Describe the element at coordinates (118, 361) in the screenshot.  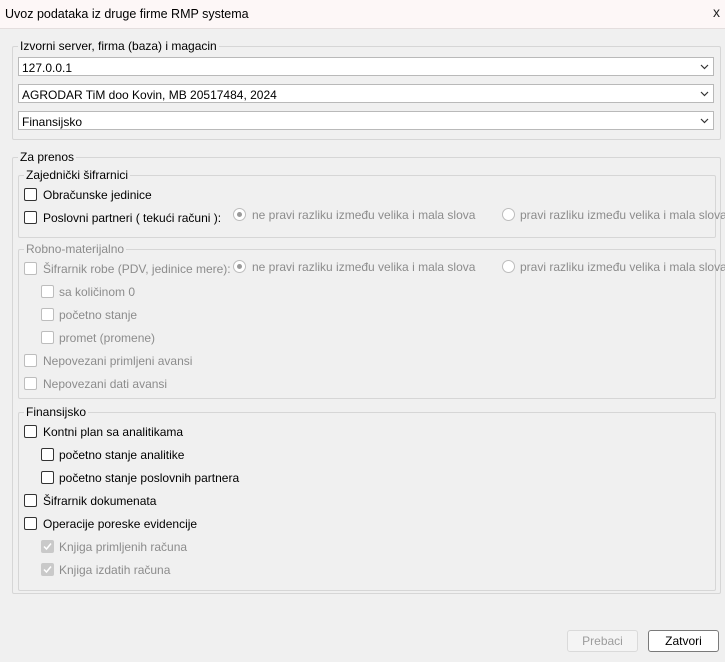
I see `unlinked-received-label: Nepovezani primljeni avansi` at that location.